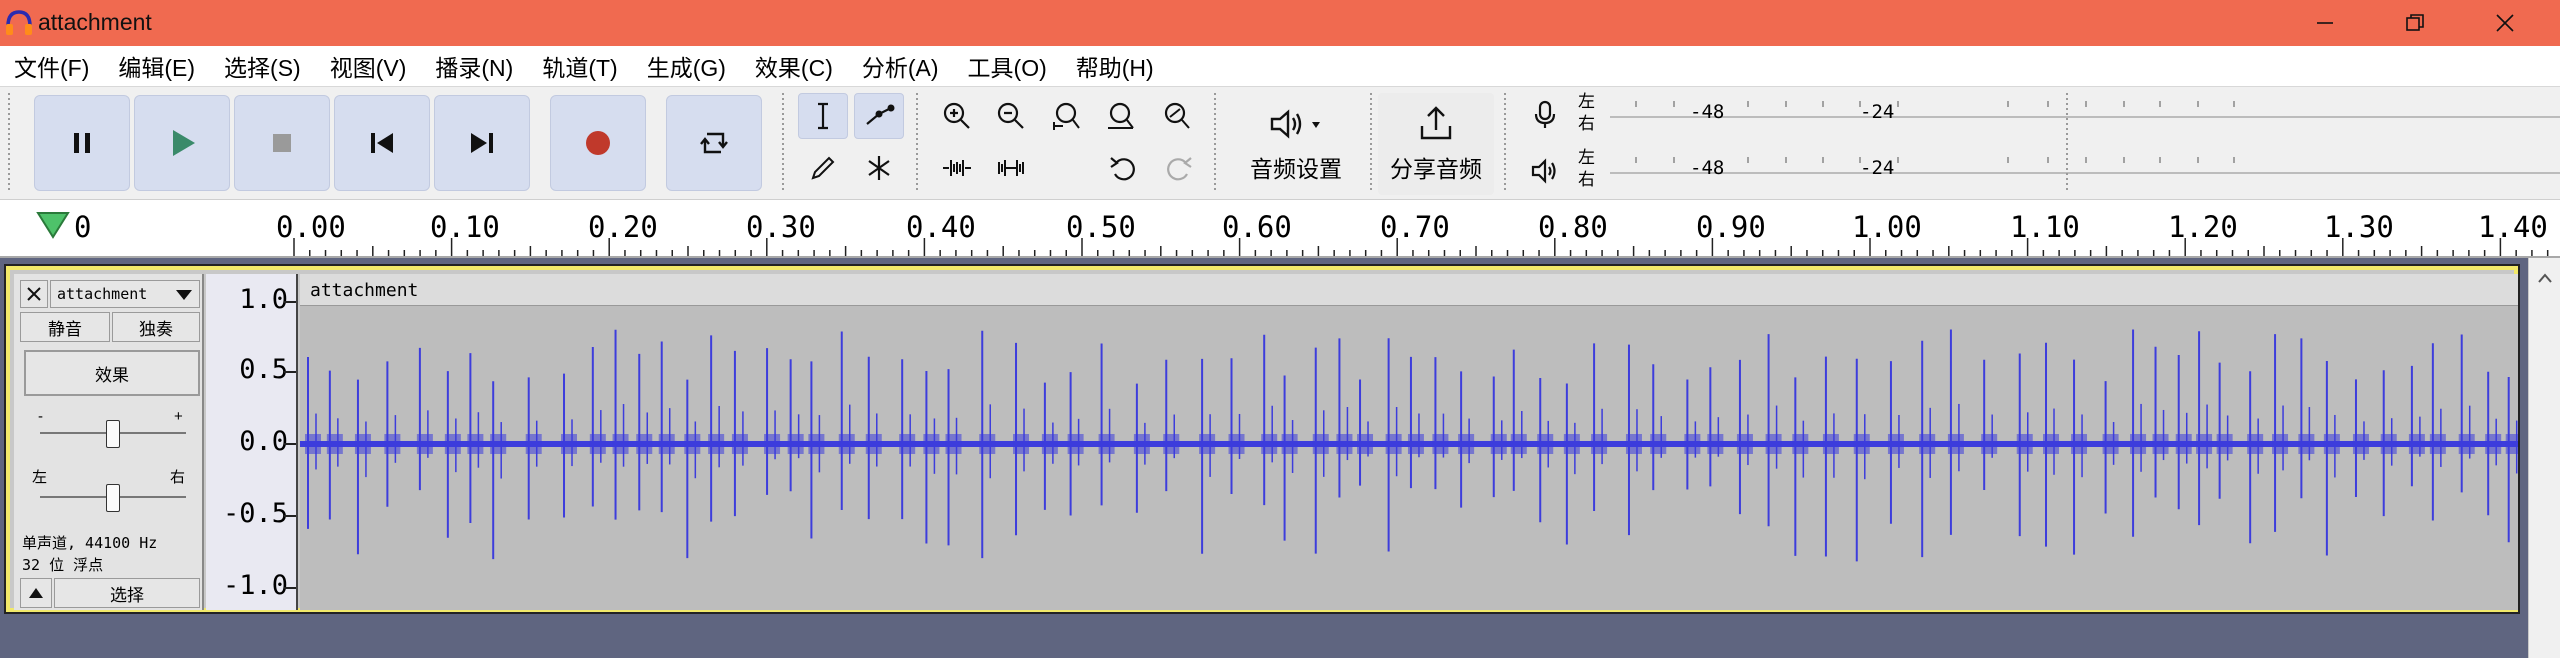  Describe the element at coordinates (823, 168) in the screenshot. I see `draw-tool-button` at that location.